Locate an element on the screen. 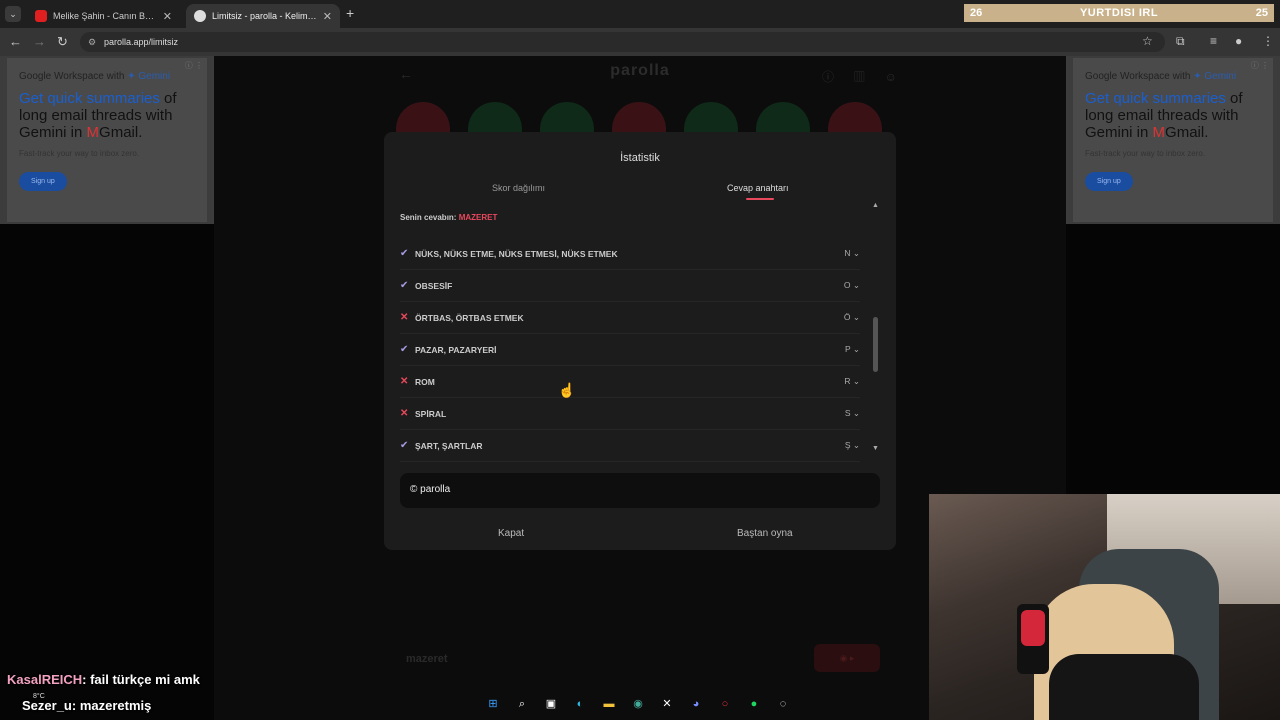  copyright-box: © parolla is located at coordinates (640, 490).